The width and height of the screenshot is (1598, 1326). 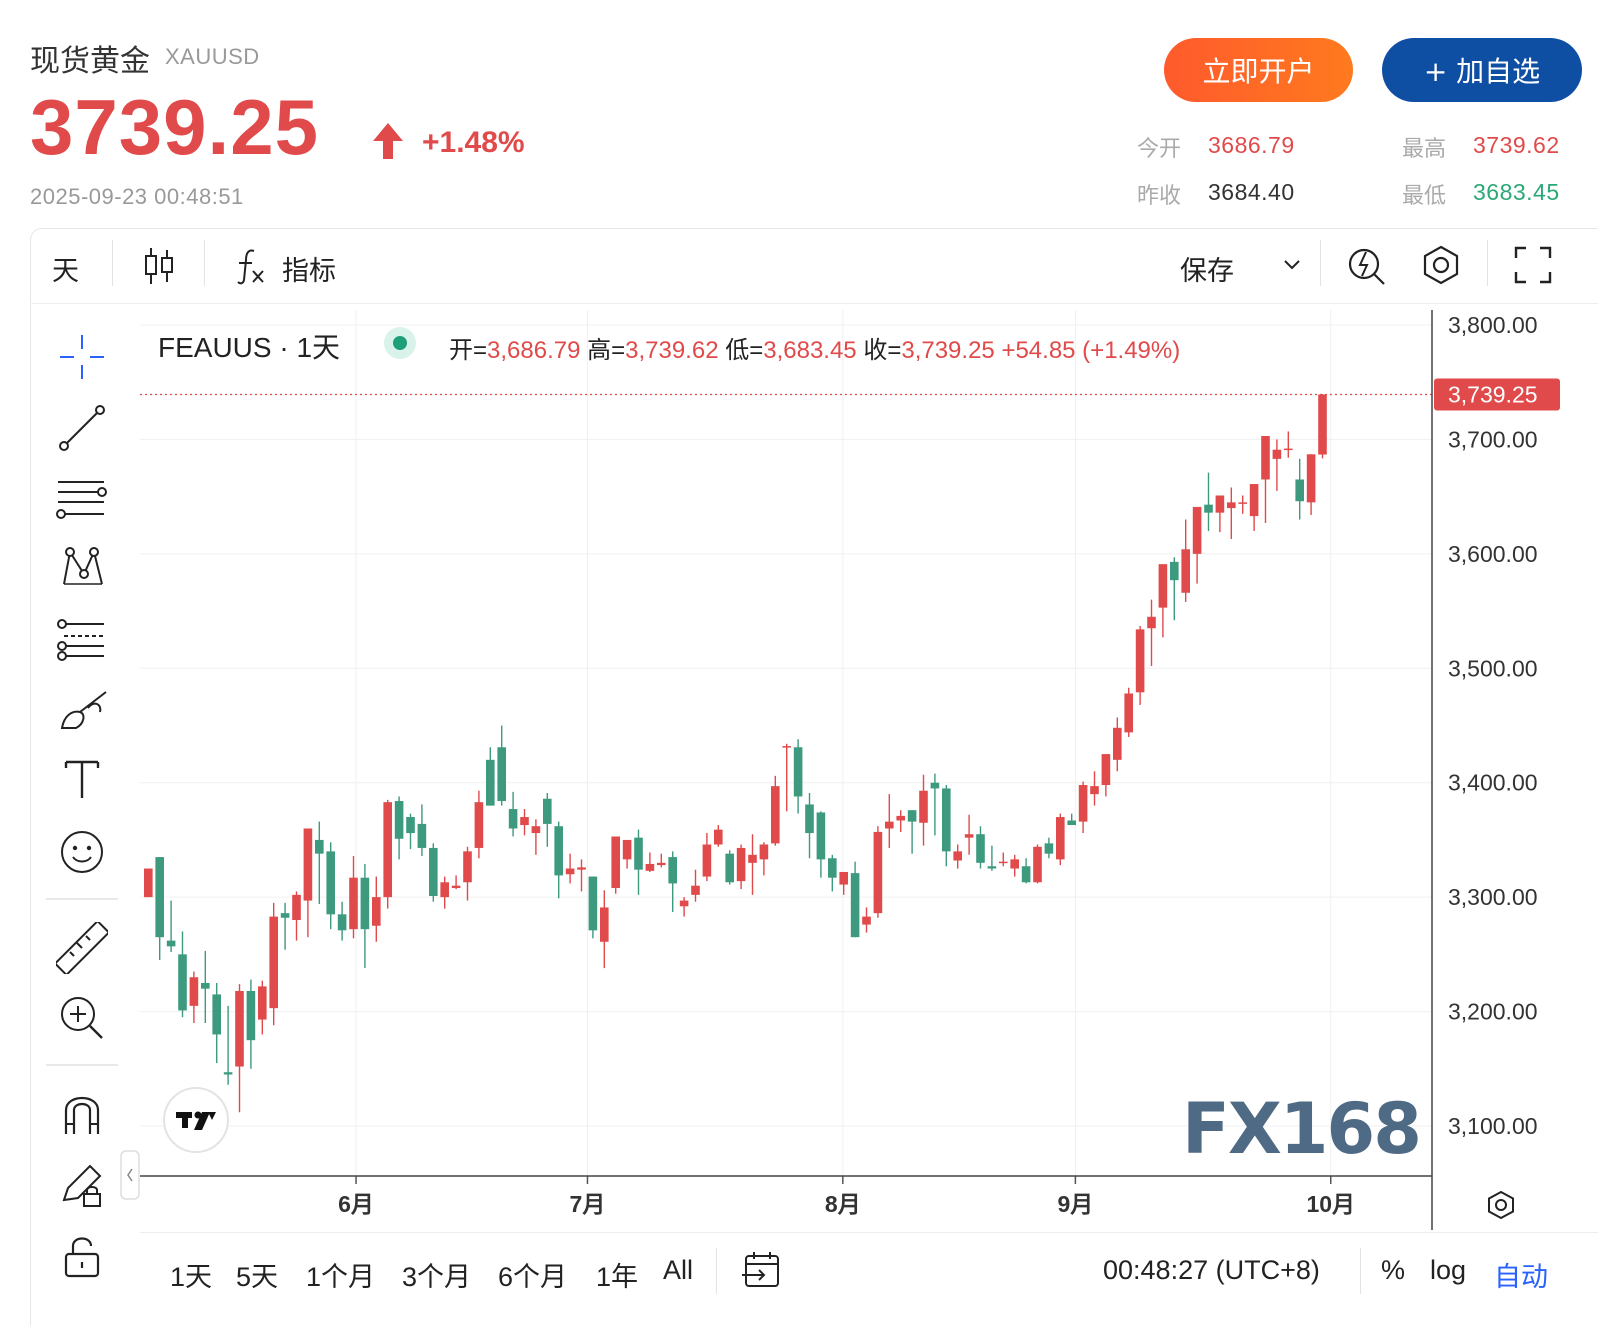 What do you see at coordinates (810, 350) in the screenshot?
I see `legend-low: 3,683.45` at bounding box center [810, 350].